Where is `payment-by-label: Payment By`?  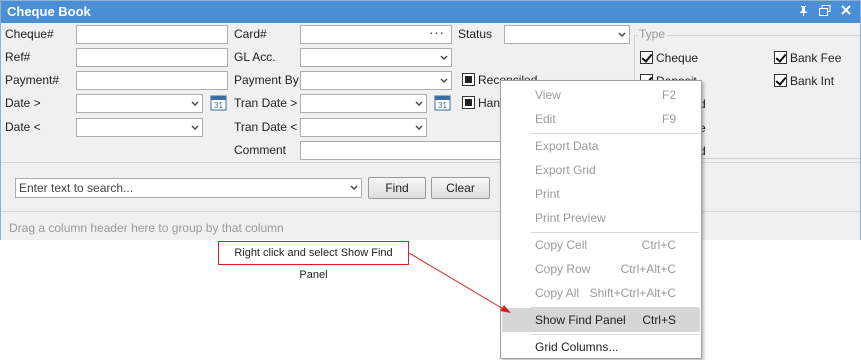
payment-by-label: Payment By is located at coordinates (266, 80).